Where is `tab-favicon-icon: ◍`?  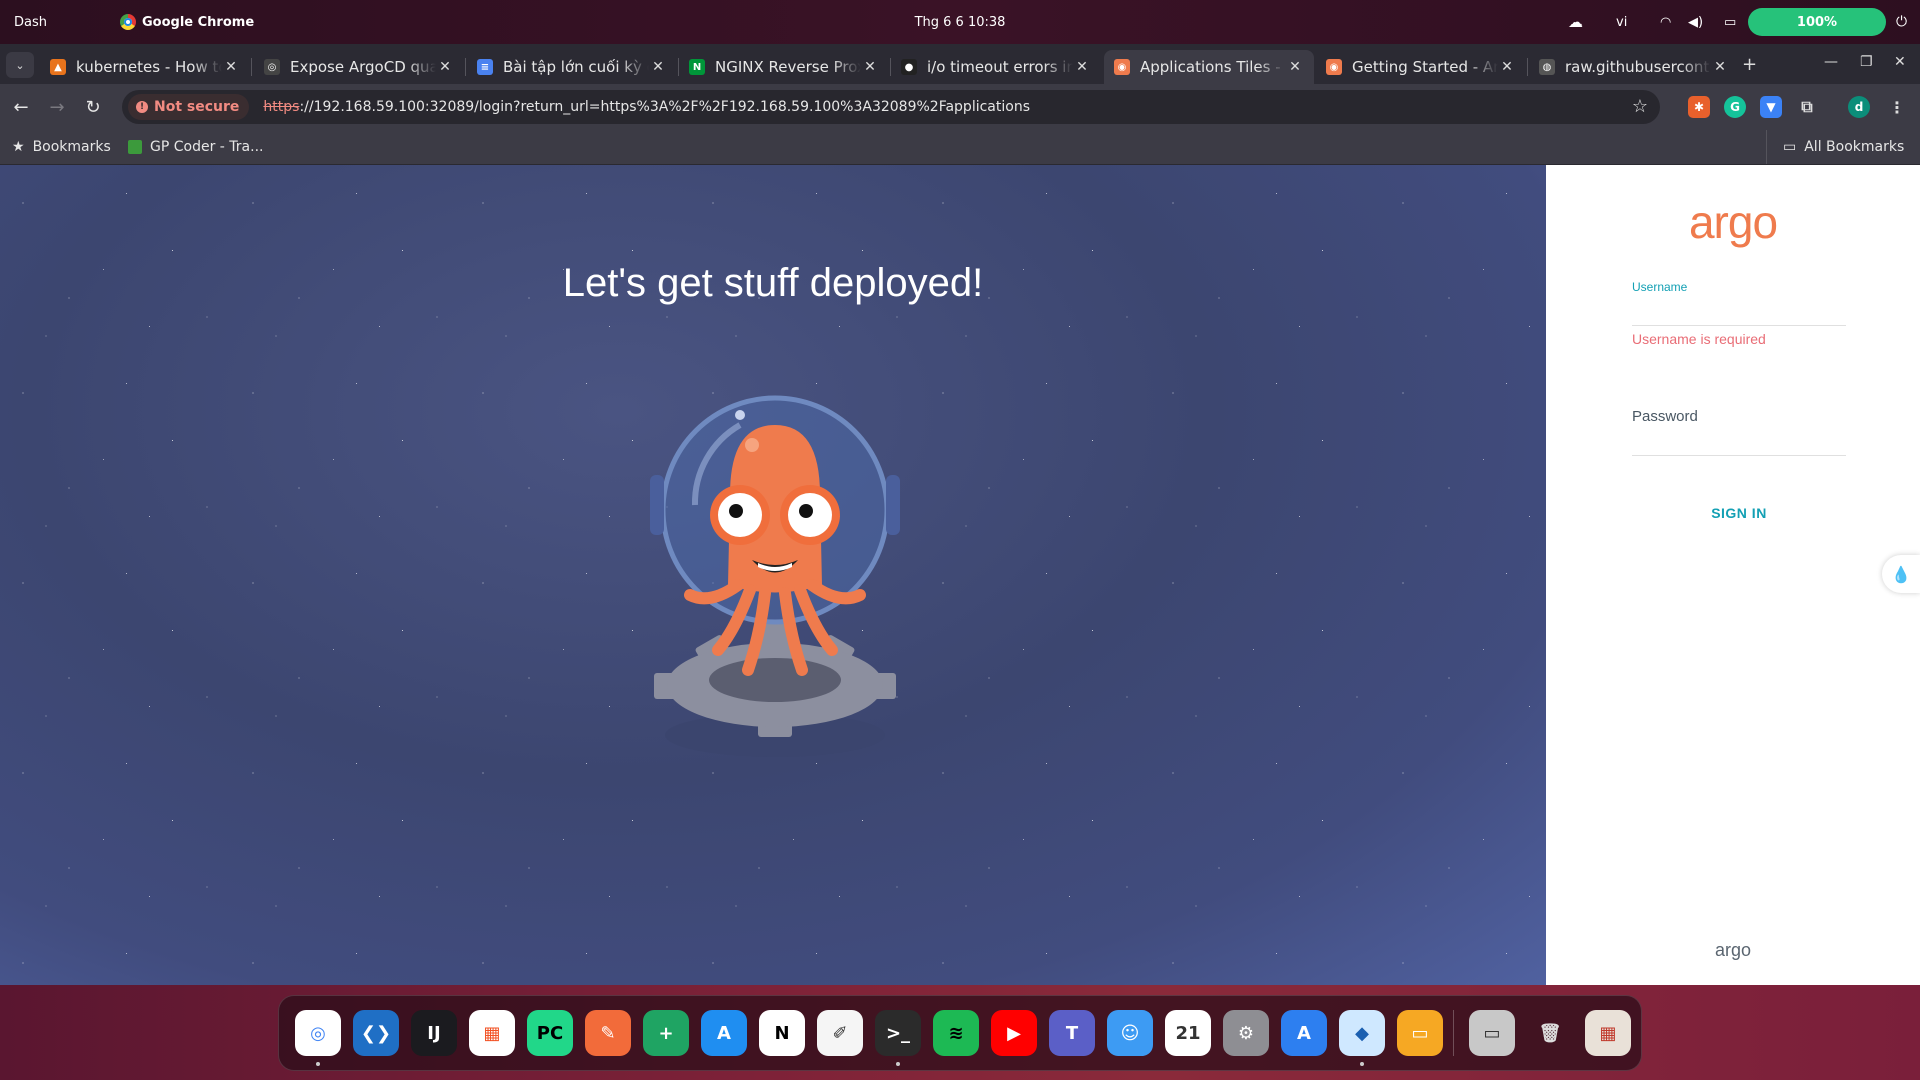
tab-favicon-icon: ◍ is located at coordinates (1547, 67).